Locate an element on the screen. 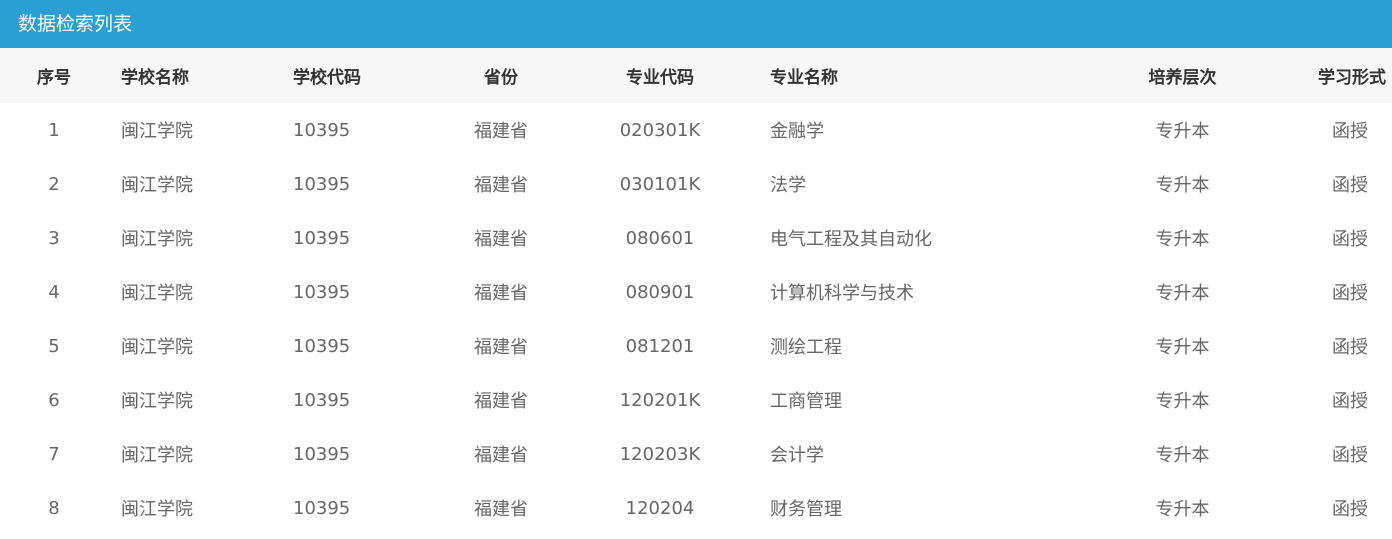  table-row: 4 闽江学院 10395 福建省 080901 计算机科学与技术 专升本 函授 is located at coordinates (696, 292).